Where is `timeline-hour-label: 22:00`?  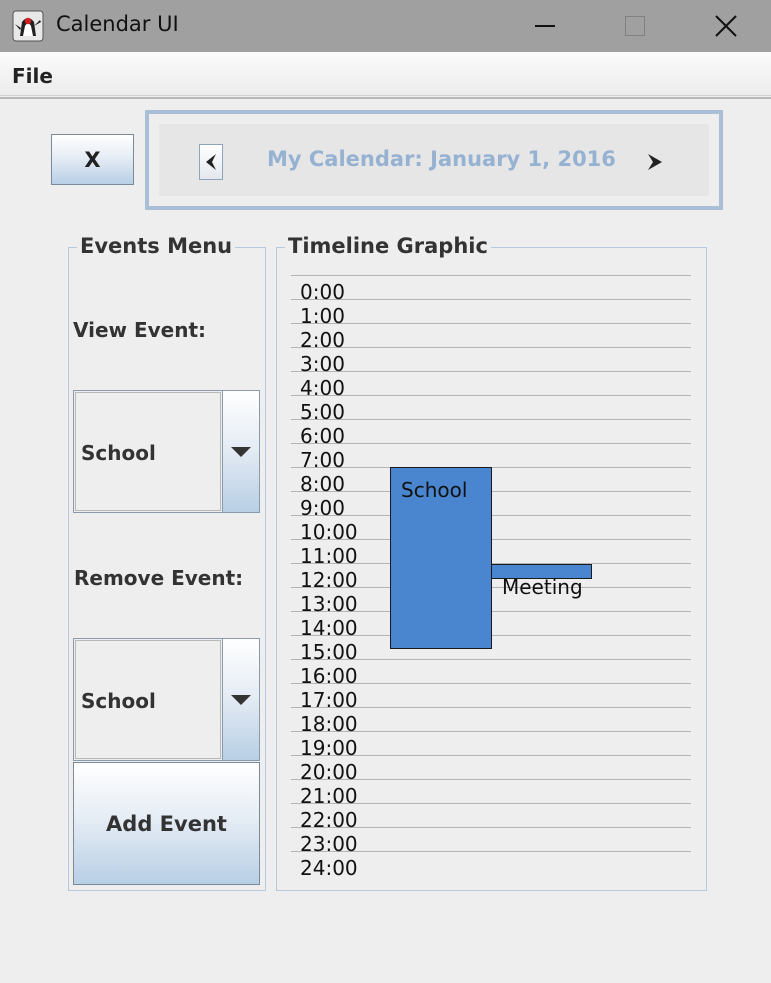 timeline-hour-label: 22:00 is located at coordinates (329, 820).